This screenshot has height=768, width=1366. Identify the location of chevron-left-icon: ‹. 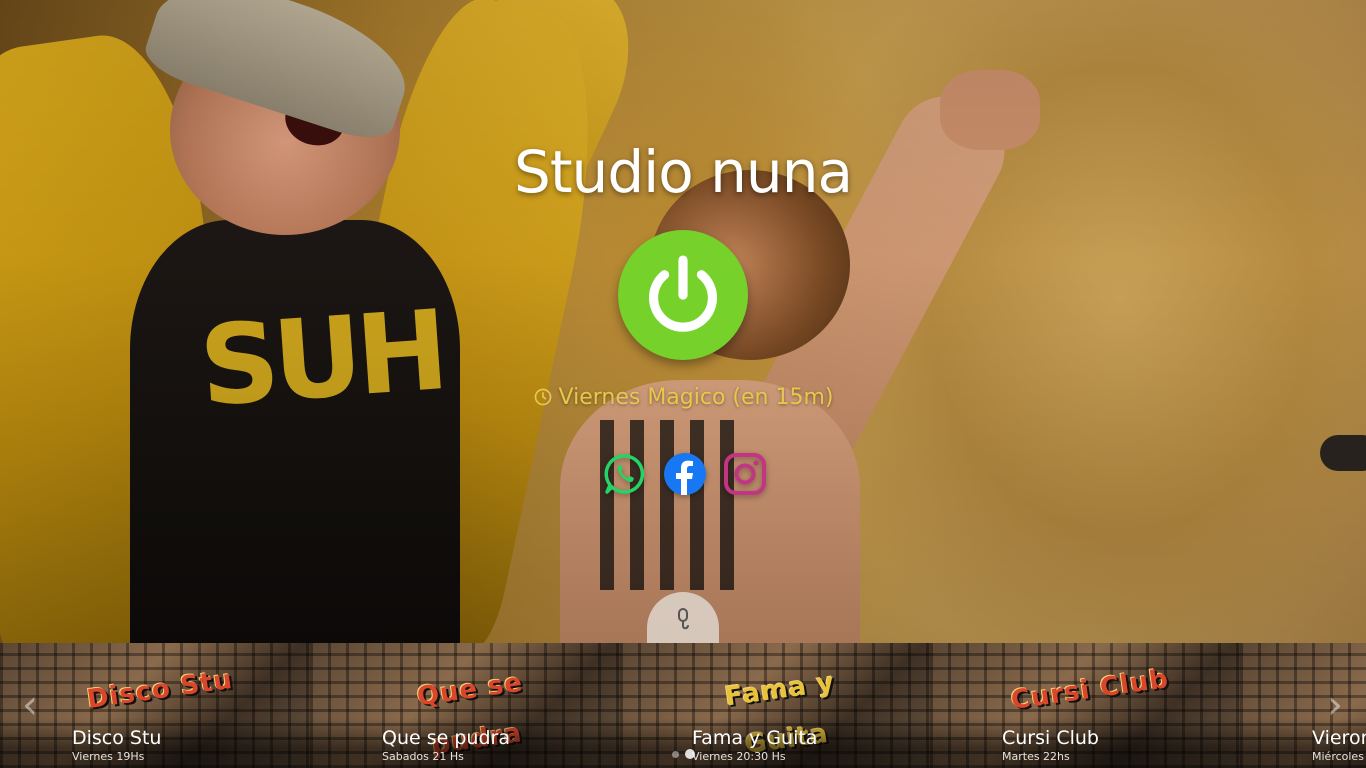
(30, 705).